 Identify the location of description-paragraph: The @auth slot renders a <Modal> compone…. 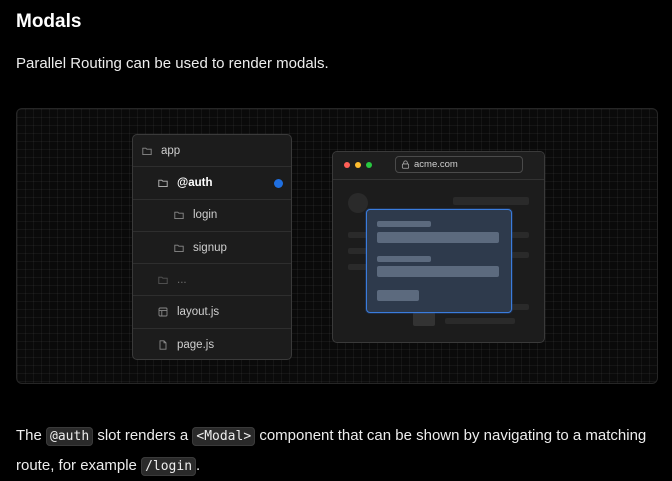
(336, 451).